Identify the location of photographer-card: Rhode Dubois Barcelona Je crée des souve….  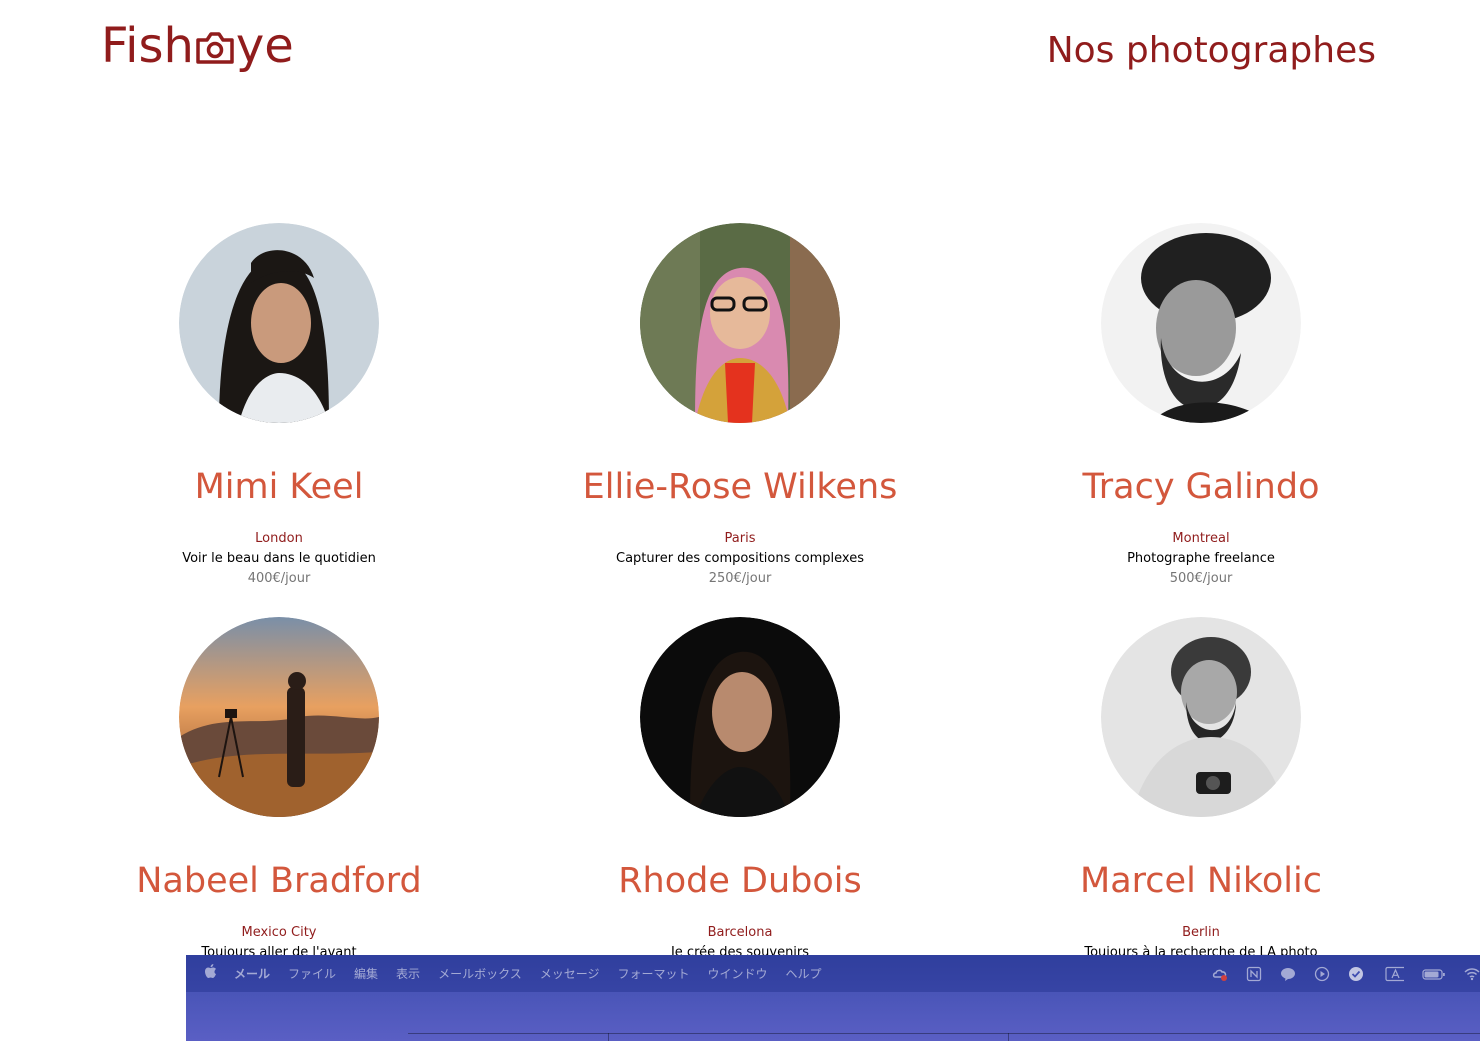
(740, 790).